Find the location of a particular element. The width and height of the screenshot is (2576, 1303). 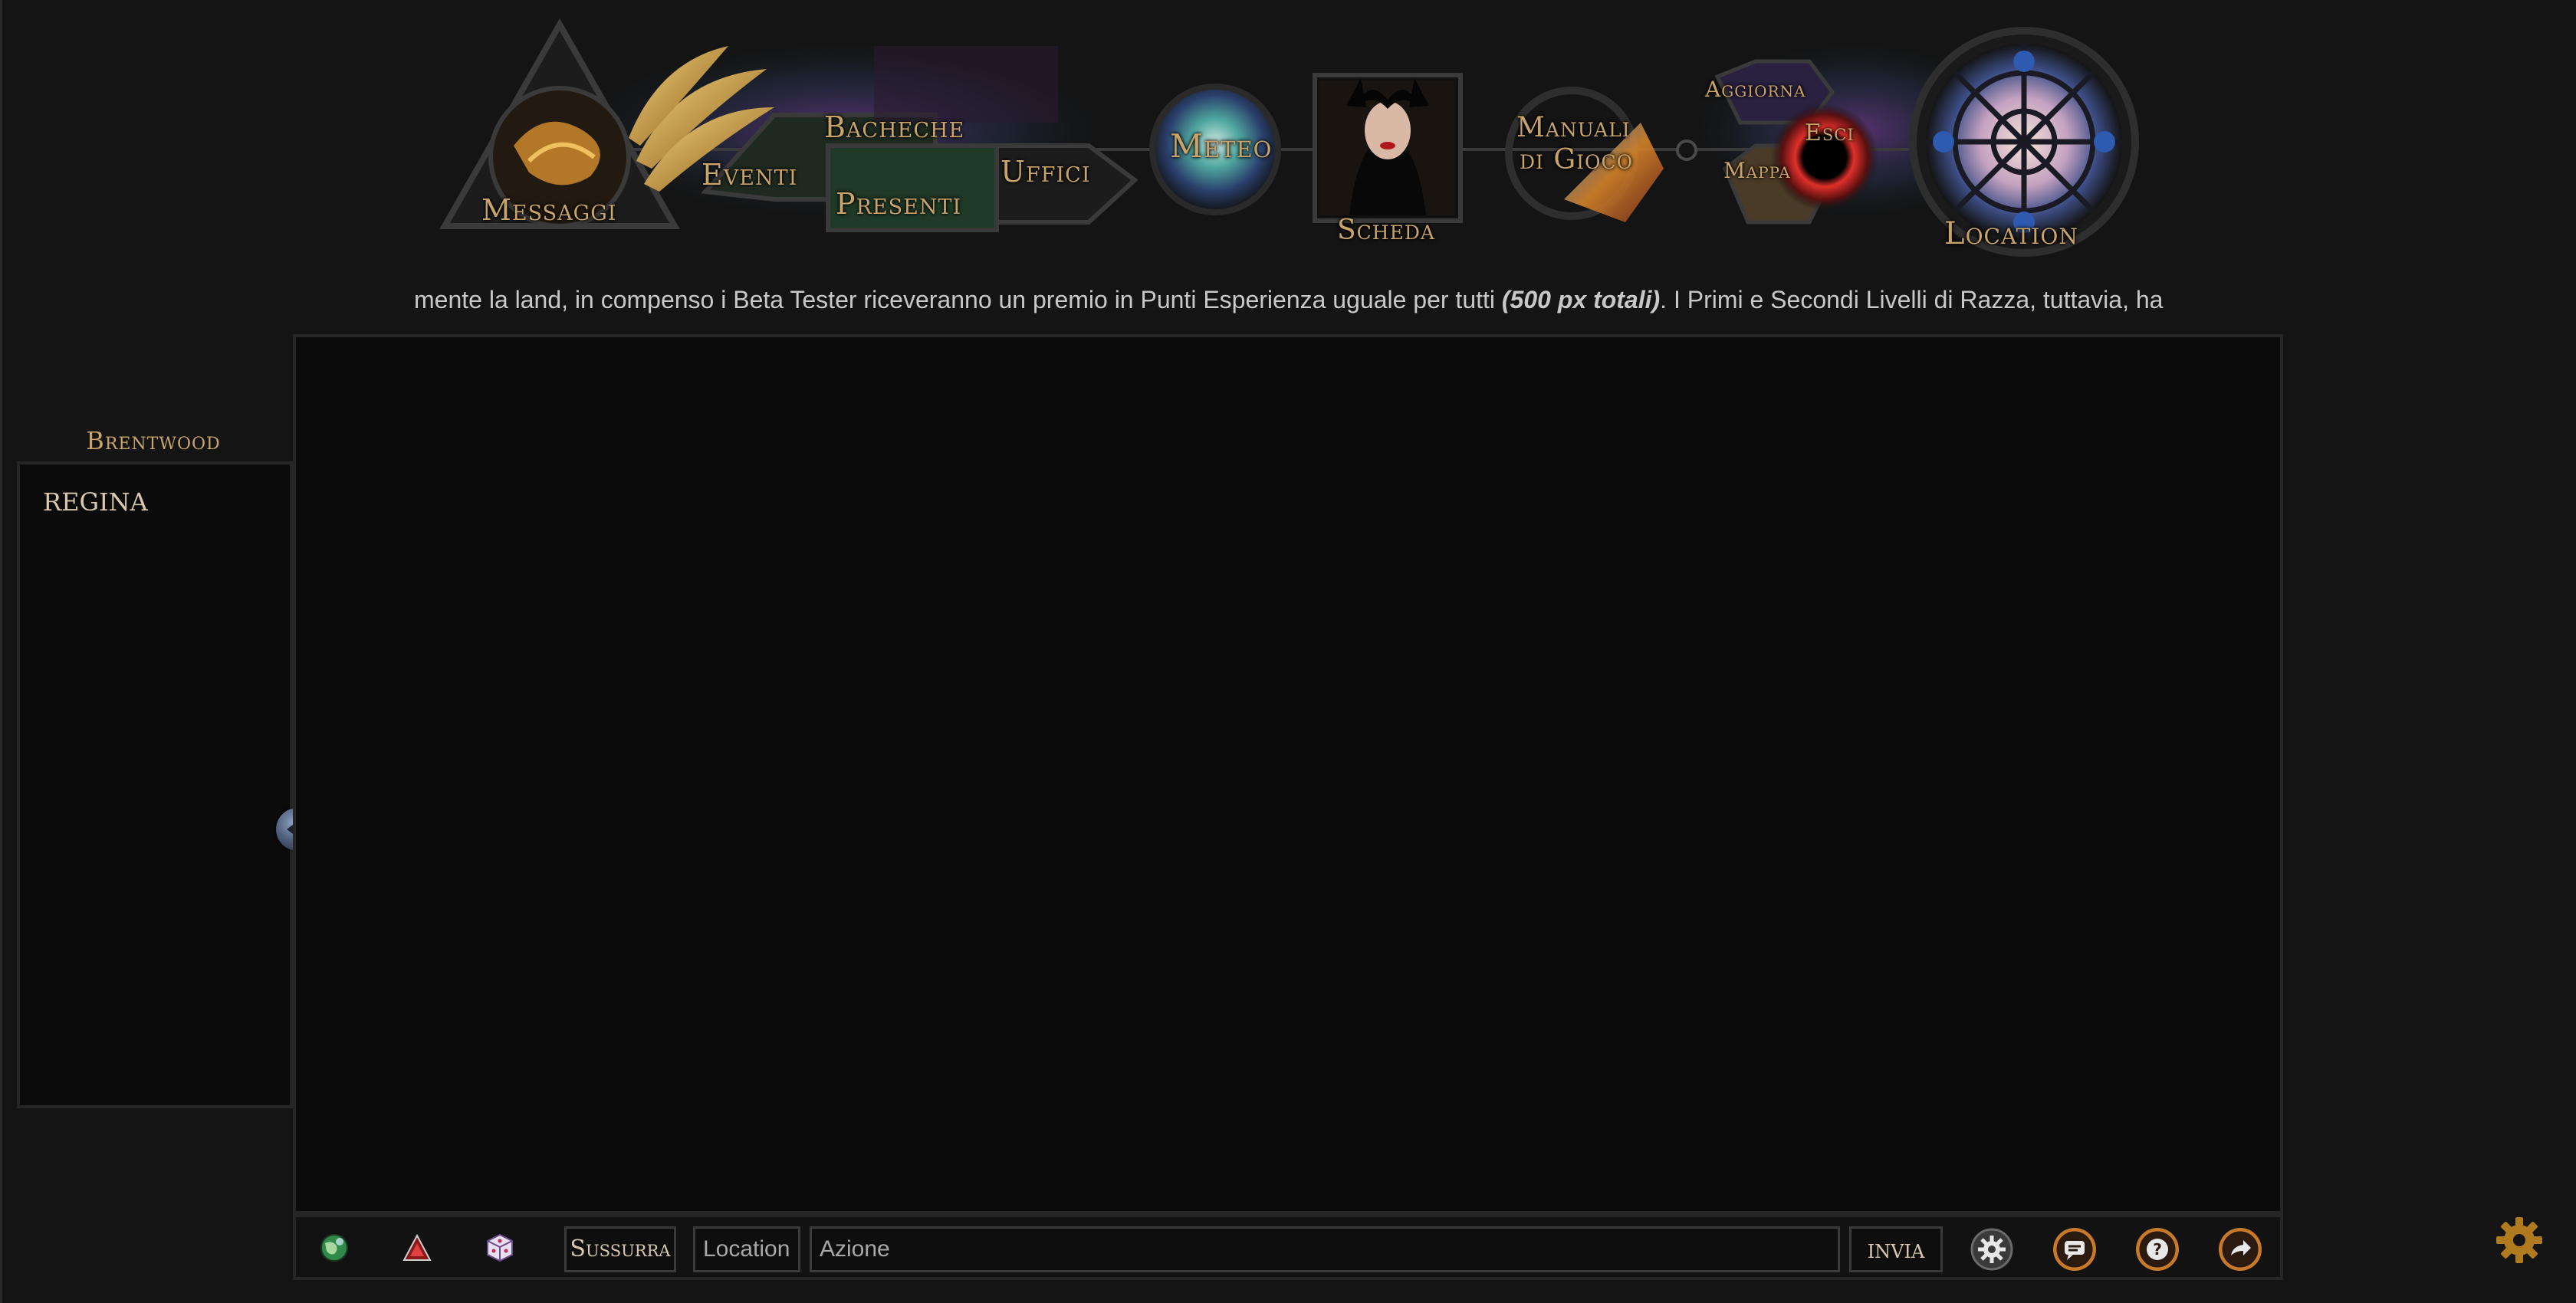

nav-mappa: Mappa is located at coordinates (1757, 170).